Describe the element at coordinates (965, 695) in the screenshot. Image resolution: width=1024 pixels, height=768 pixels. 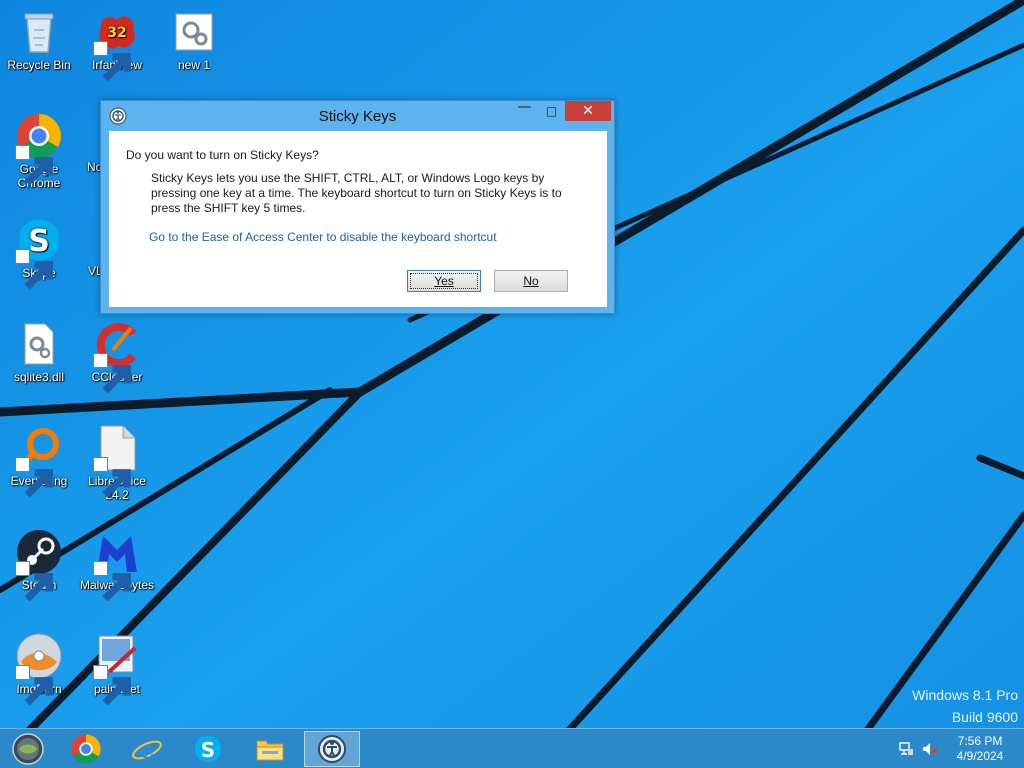
I see `watermark-edition: Windows 8.1 Pro` at that location.